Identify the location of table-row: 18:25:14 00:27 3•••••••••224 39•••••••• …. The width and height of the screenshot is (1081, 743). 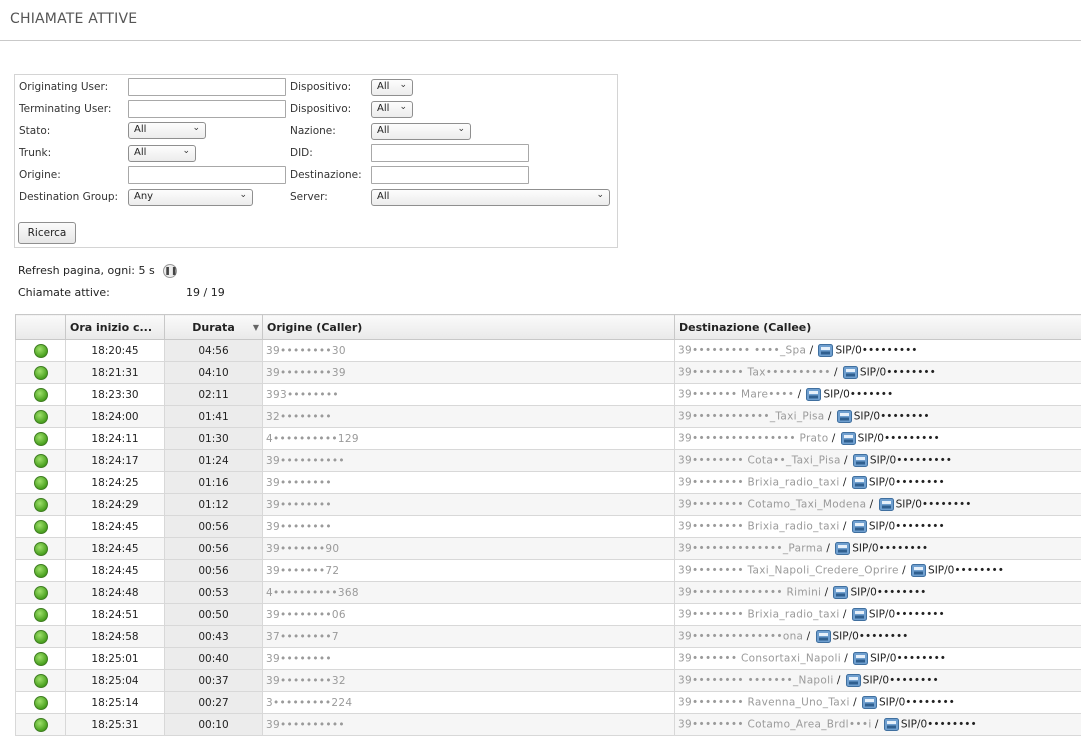
(548, 702).